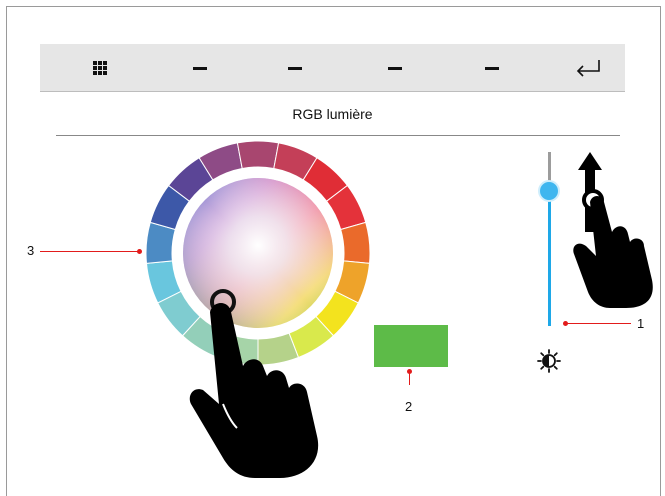 Image resolution: width=665 pixels, height=496 pixels. Describe the element at coordinates (549, 258) in the screenshot. I see `brightness-slider-track` at that location.